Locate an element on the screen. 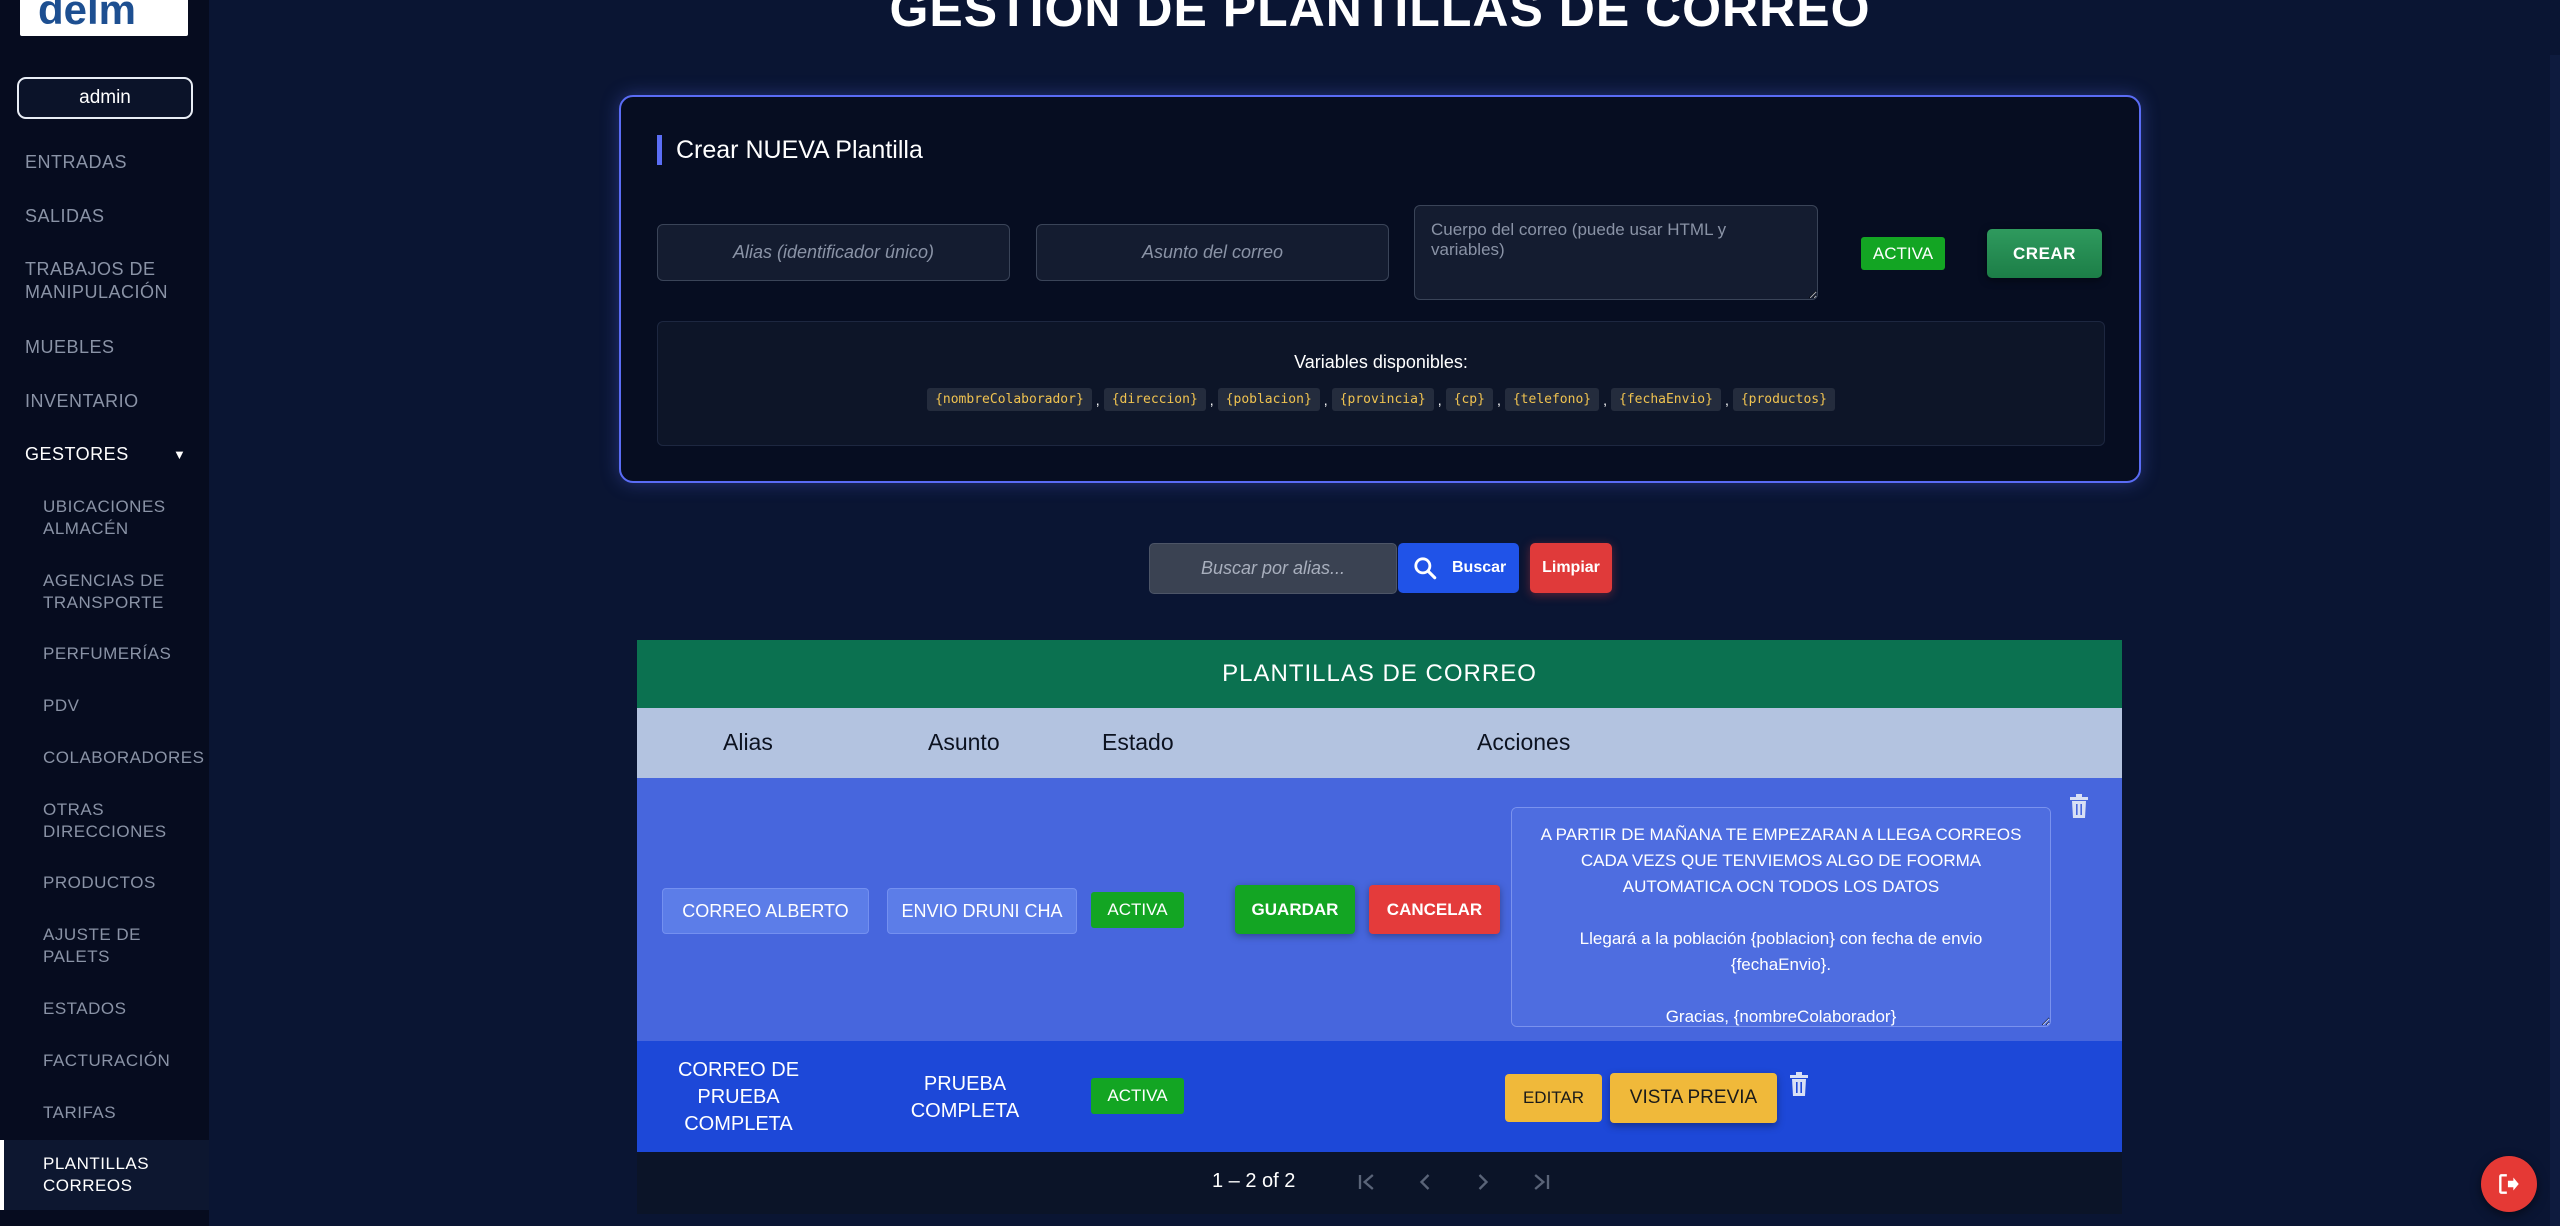  sidebar-item-salidas: SALIDAS is located at coordinates (65, 216).